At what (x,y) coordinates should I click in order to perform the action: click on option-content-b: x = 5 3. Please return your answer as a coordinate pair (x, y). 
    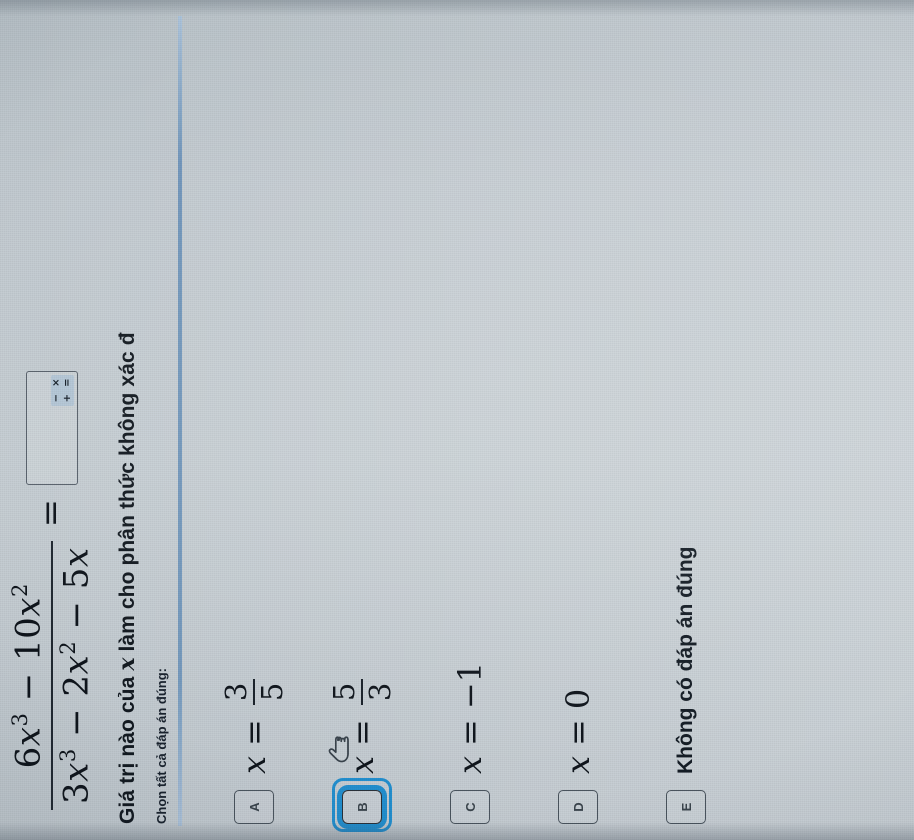
    Looking at the image, I should click on (362, 726).